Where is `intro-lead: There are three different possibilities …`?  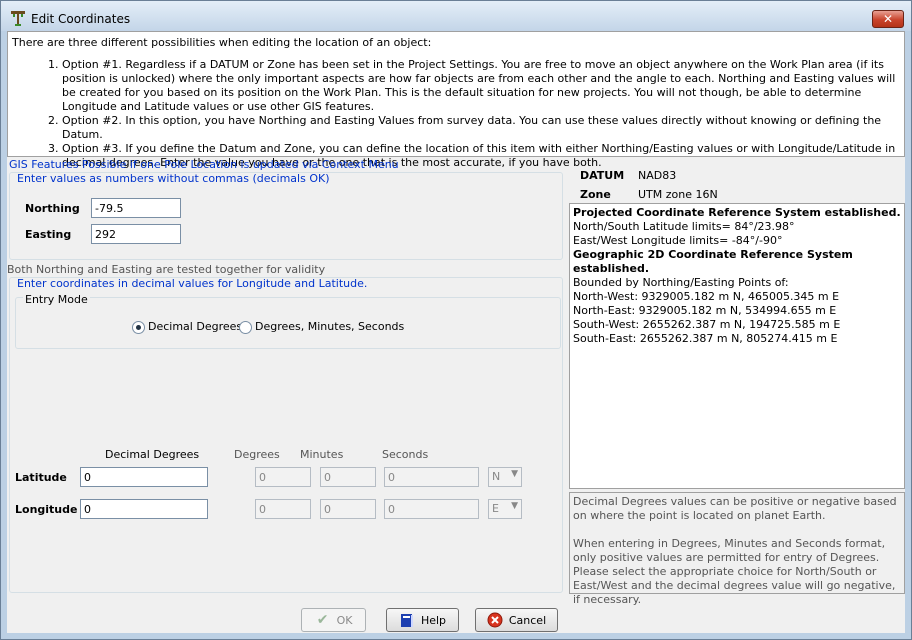 intro-lead: There are three different possibilities … is located at coordinates (222, 42).